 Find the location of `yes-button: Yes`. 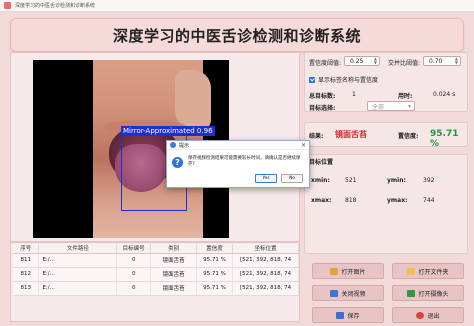

yes-button: Yes is located at coordinates (266, 178).